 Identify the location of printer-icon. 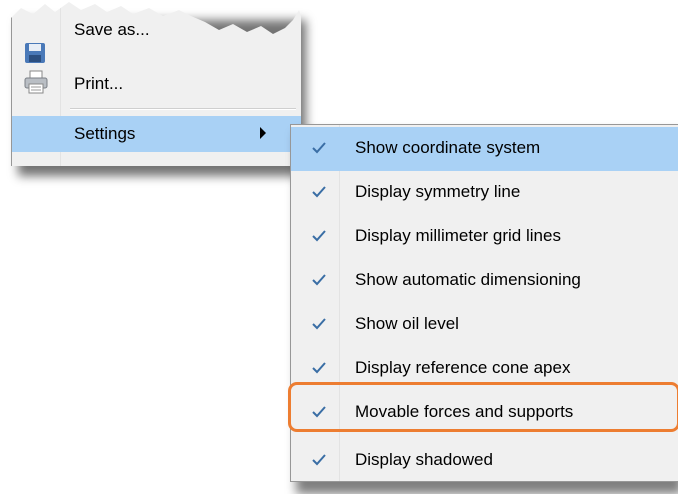
(36, 82).